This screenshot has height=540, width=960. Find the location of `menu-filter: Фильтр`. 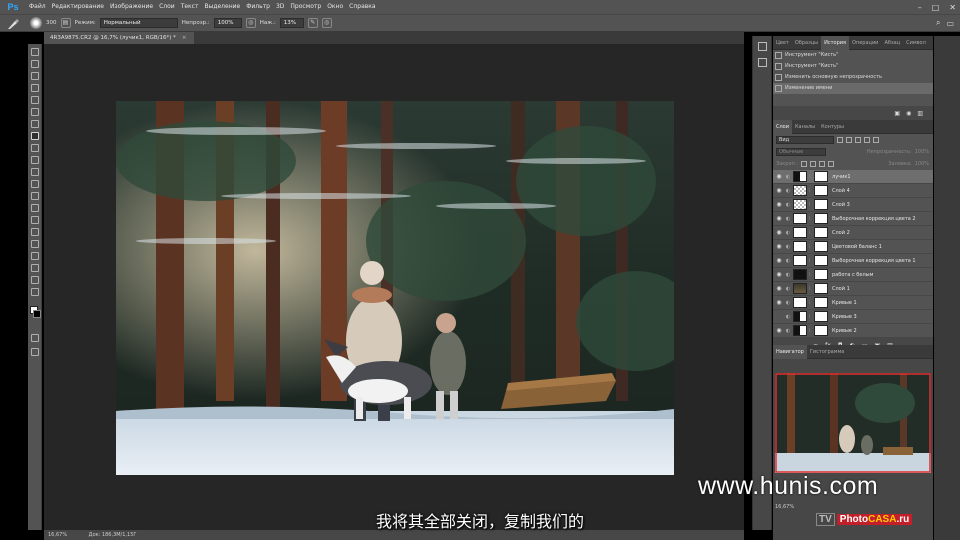

menu-filter: Фильтр is located at coordinates (258, 7).